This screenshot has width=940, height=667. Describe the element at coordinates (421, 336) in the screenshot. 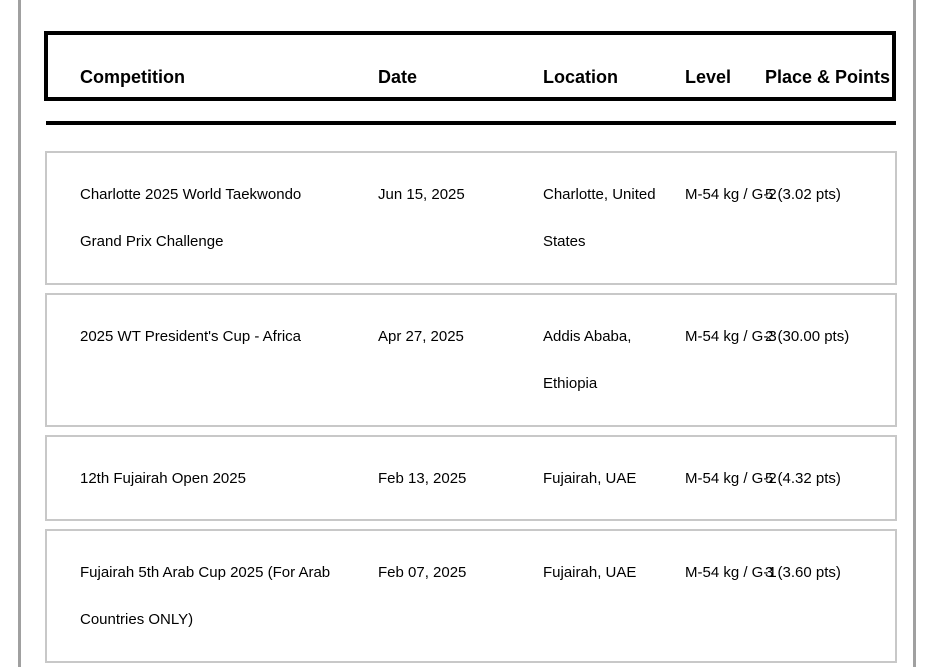

I see `cell-date: Apr 27, 2025` at that location.